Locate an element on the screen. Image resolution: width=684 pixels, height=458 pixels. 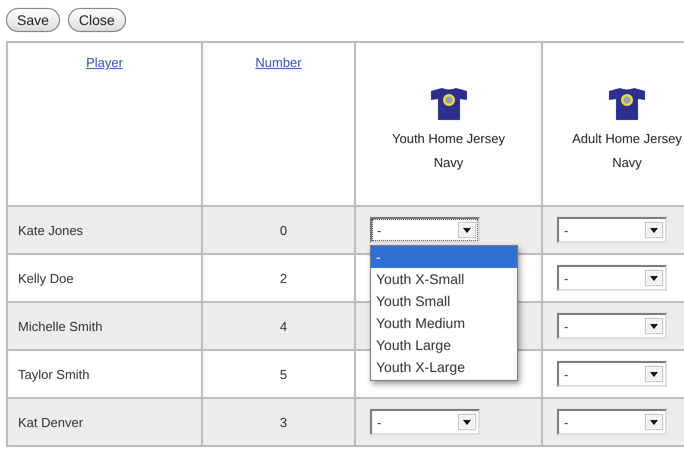
toolbar-button: Save is located at coordinates (33, 20).